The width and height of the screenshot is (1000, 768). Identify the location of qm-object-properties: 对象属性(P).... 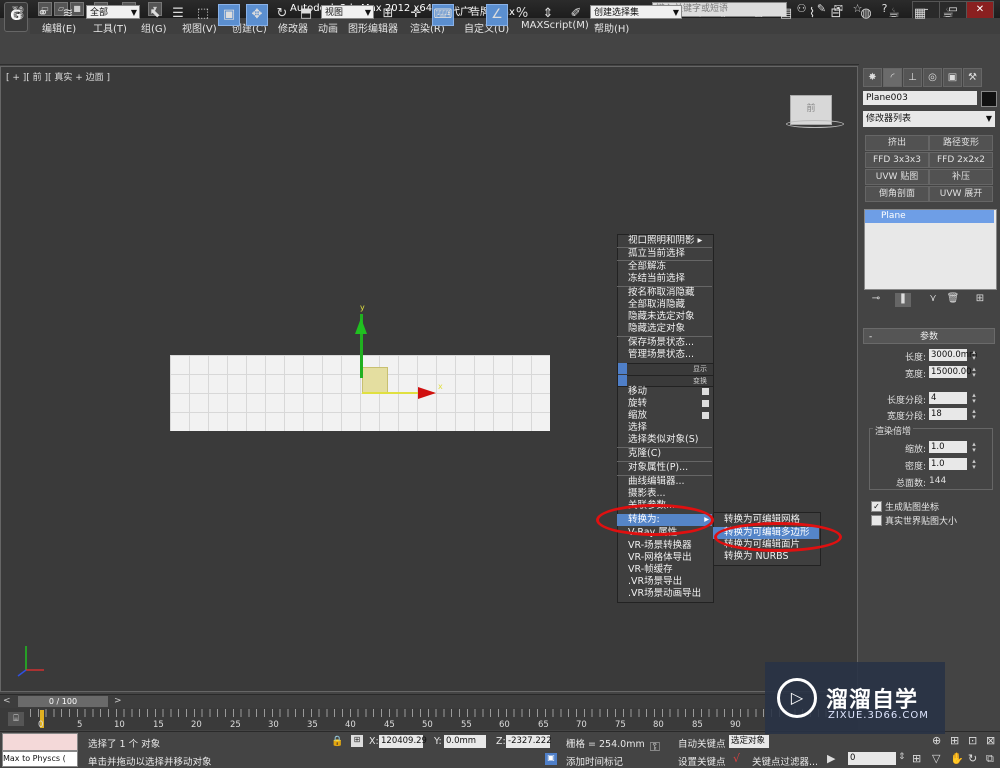
(664, 468).